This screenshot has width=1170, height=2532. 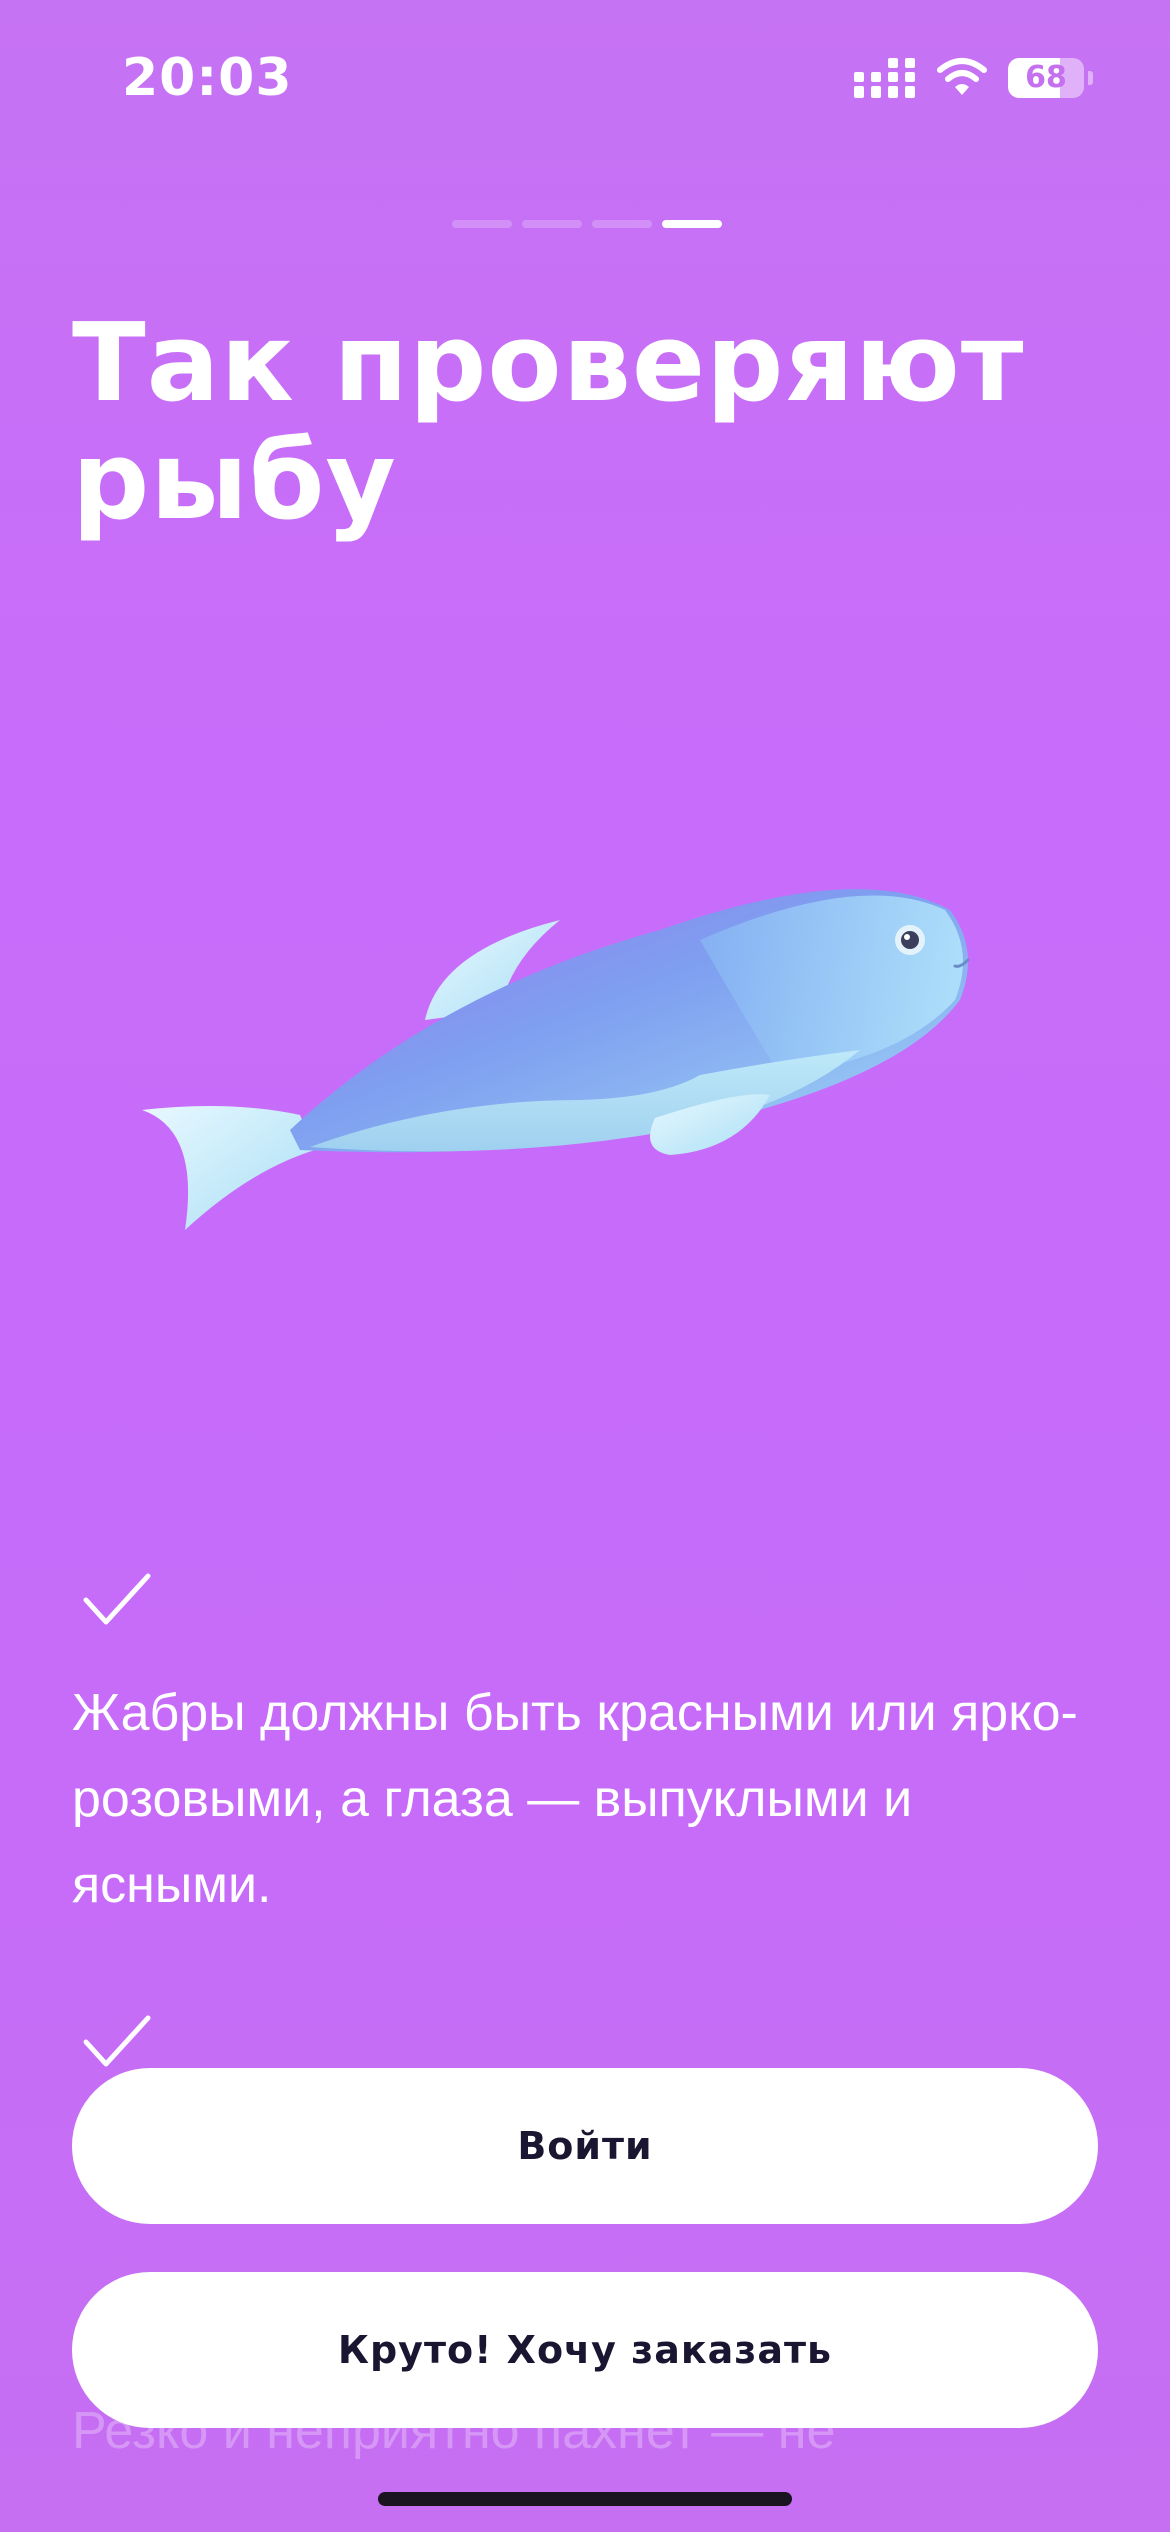 I want to click on home-indicator, so click(x=585, y=2499).